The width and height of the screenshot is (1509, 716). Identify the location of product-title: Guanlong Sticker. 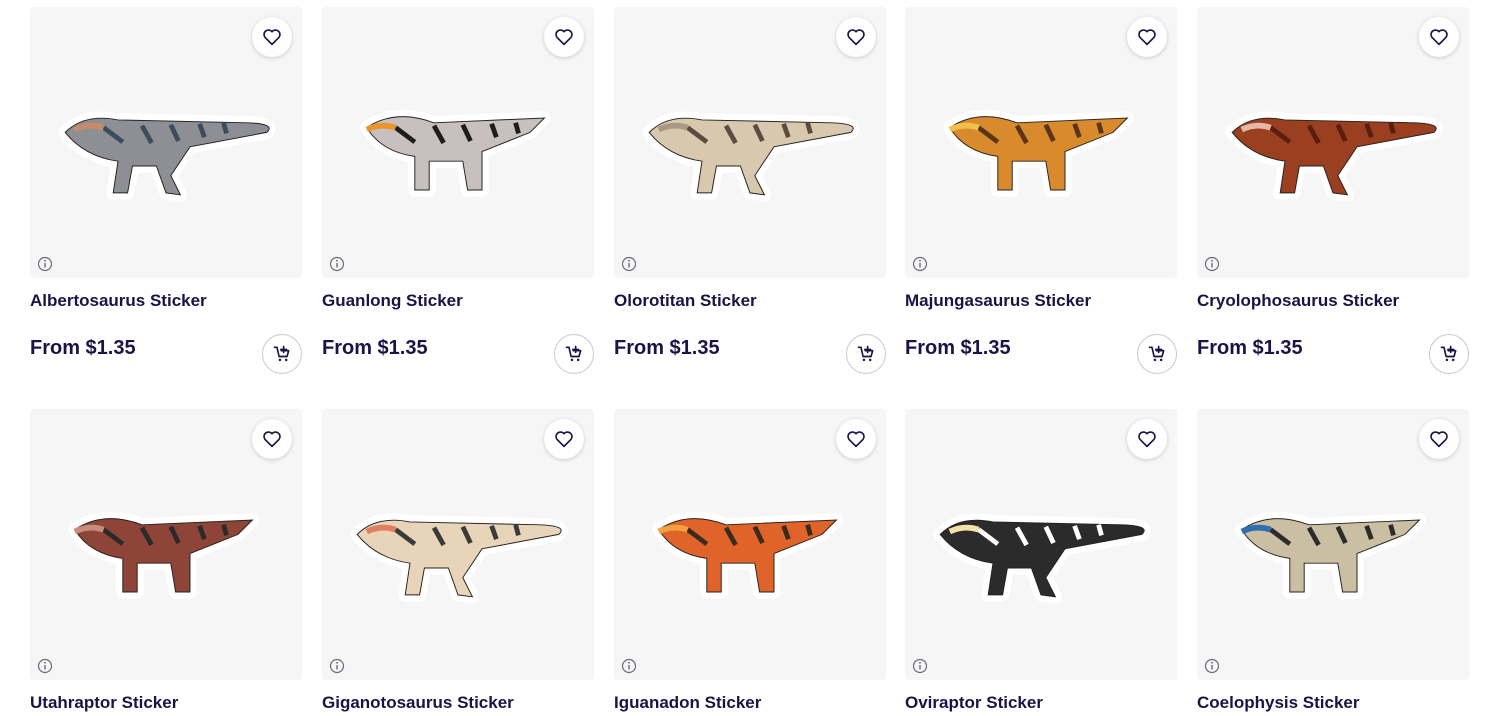
(392, 301).